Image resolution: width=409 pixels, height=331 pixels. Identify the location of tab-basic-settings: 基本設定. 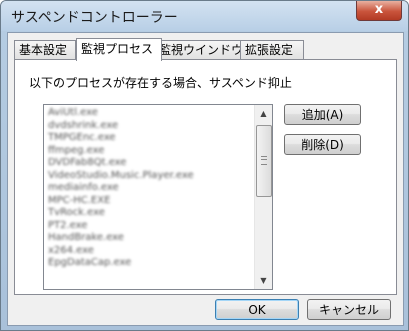
(45, 50).